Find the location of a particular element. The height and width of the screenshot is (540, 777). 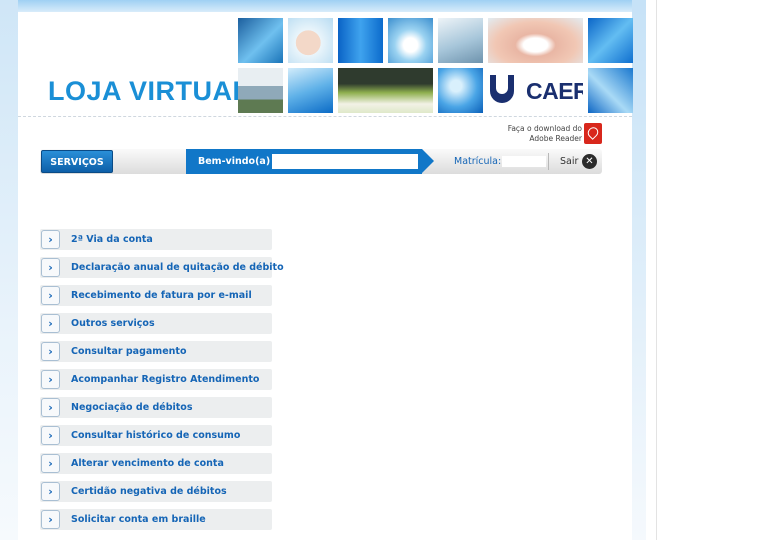

water-wave-photo is located at coordinates (610, 90).